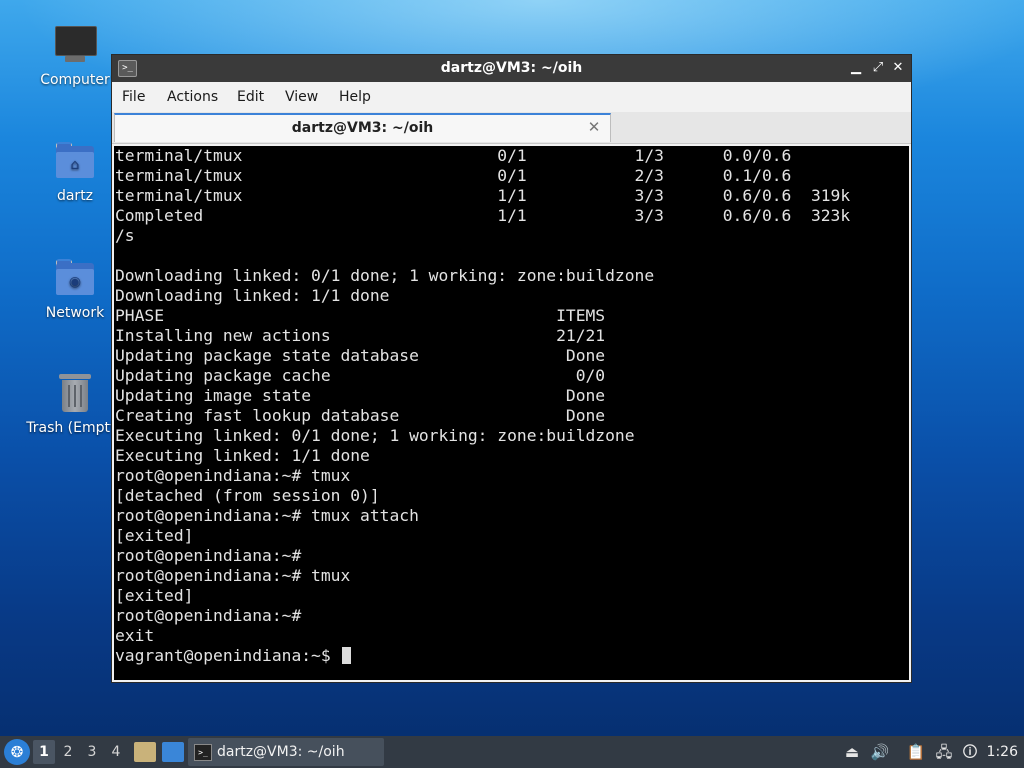  Describe the element at coordinates (75, 46) in the screenshot. I see `computer-icon` at that location.